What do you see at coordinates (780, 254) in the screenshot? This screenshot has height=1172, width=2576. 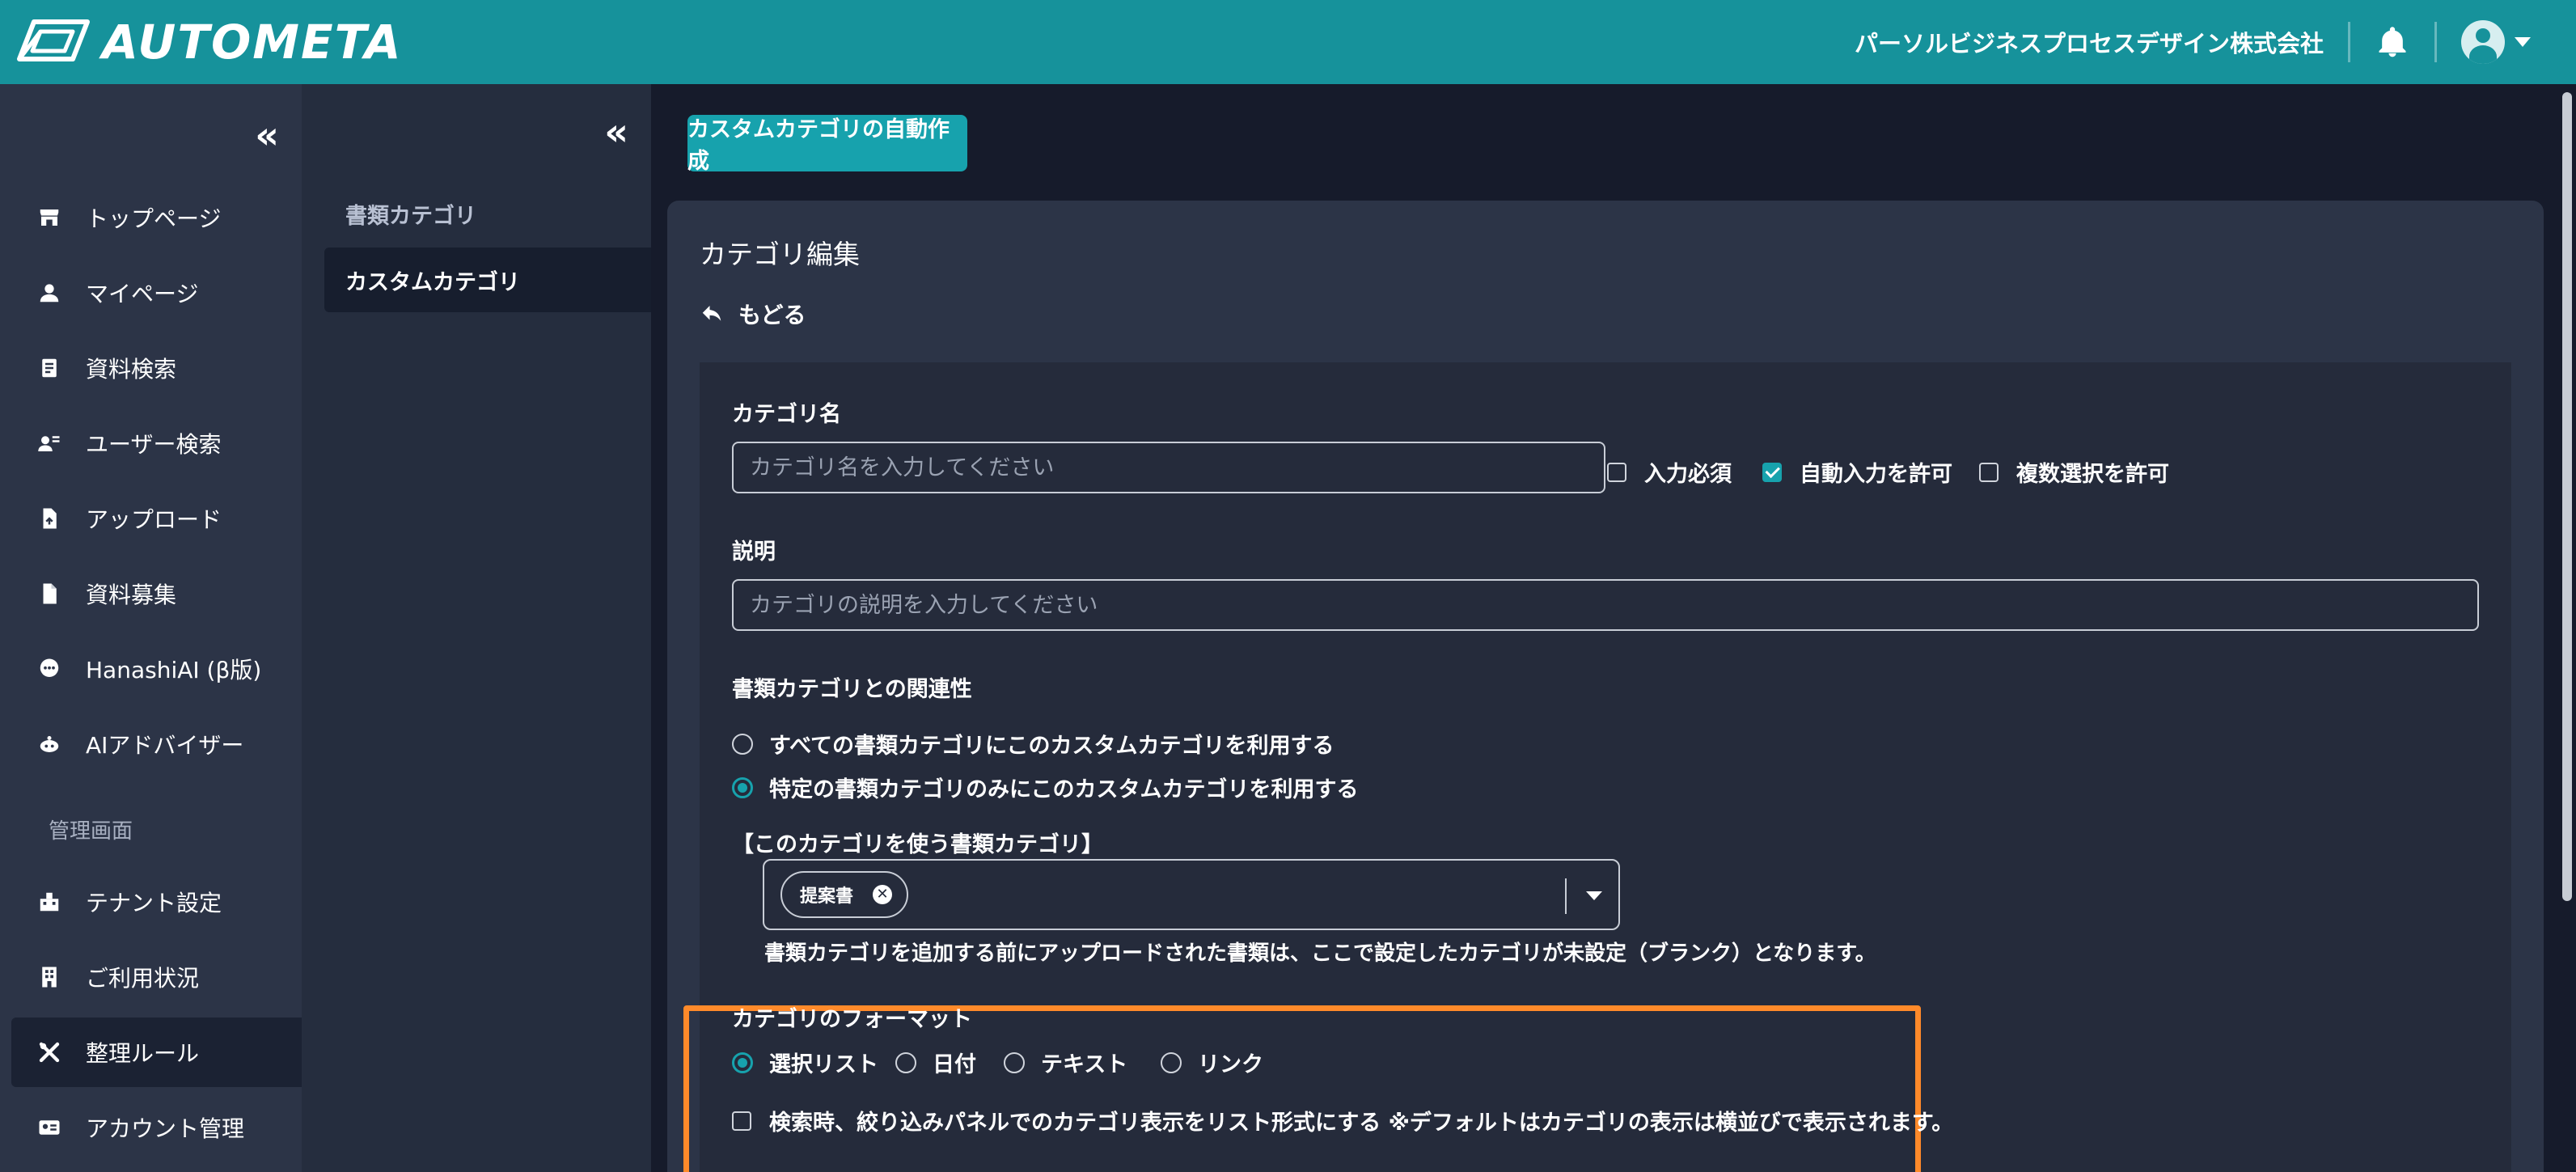 I see `page-title: カテゴリ編集` at bounding box center [780, 254].